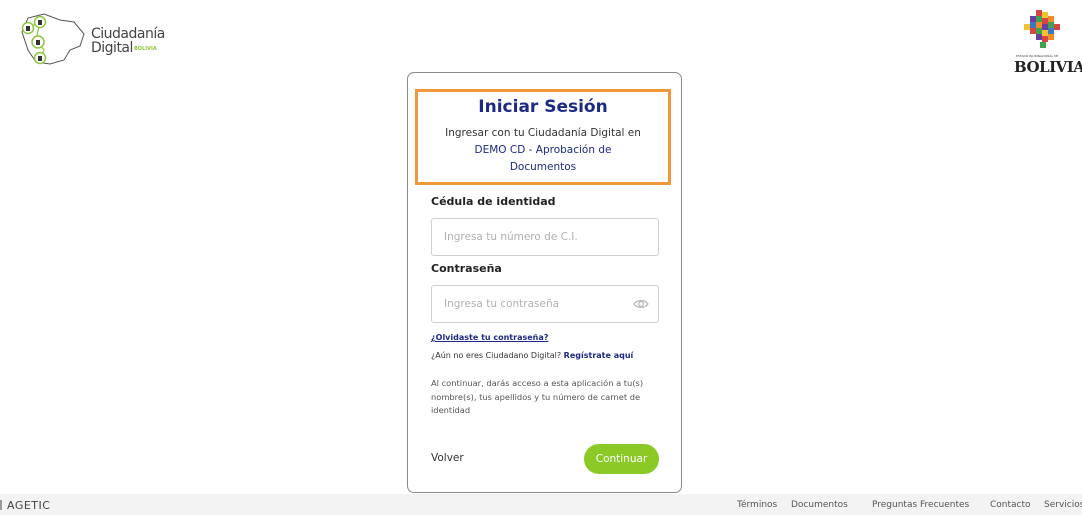 Image resolution: width=1082 pixels, height=515 pixels. Describe the element at coordinates (543, 133) in the screenshot. I see `login-subtitle-prefix: Ingresar con tu Ciudadanía Digital en` at that location.